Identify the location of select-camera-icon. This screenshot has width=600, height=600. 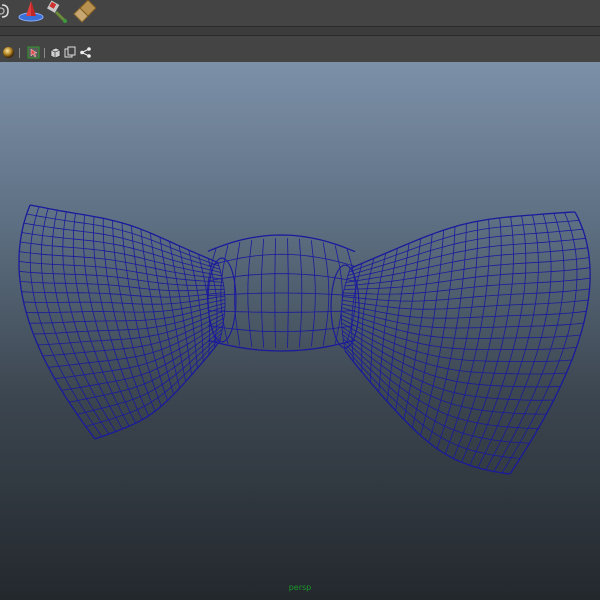
(33, 52).